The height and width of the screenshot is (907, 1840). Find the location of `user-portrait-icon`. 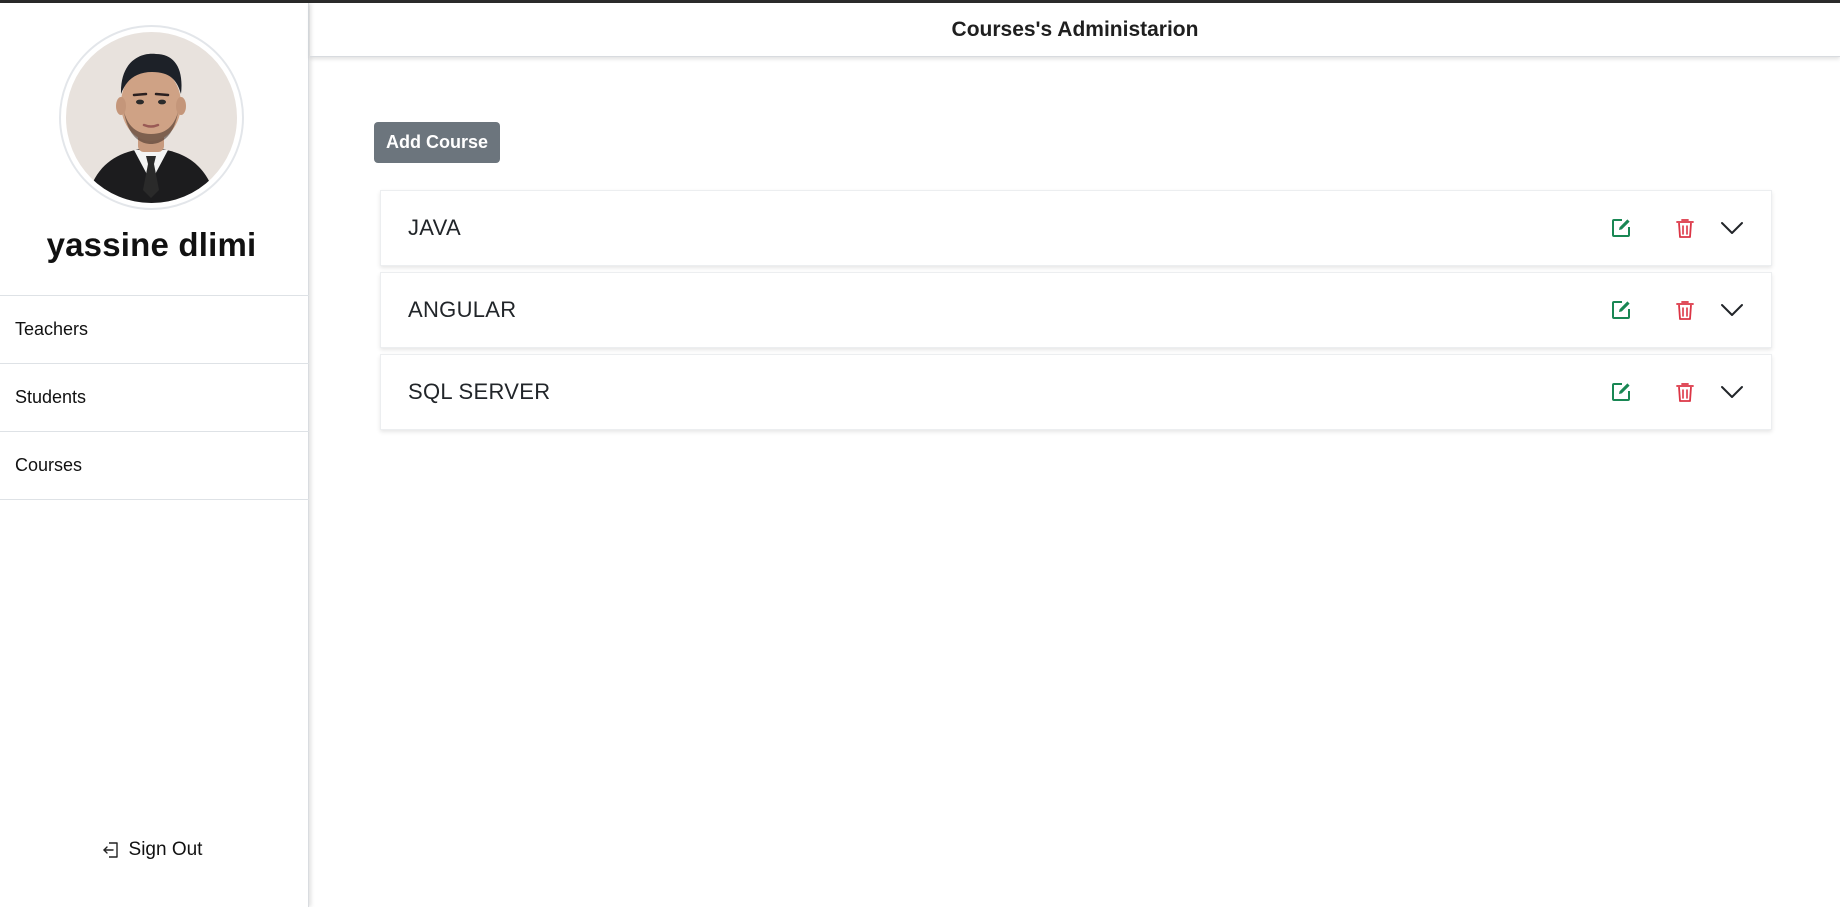

user-portrait-icon is located at coordinates (151, 117).